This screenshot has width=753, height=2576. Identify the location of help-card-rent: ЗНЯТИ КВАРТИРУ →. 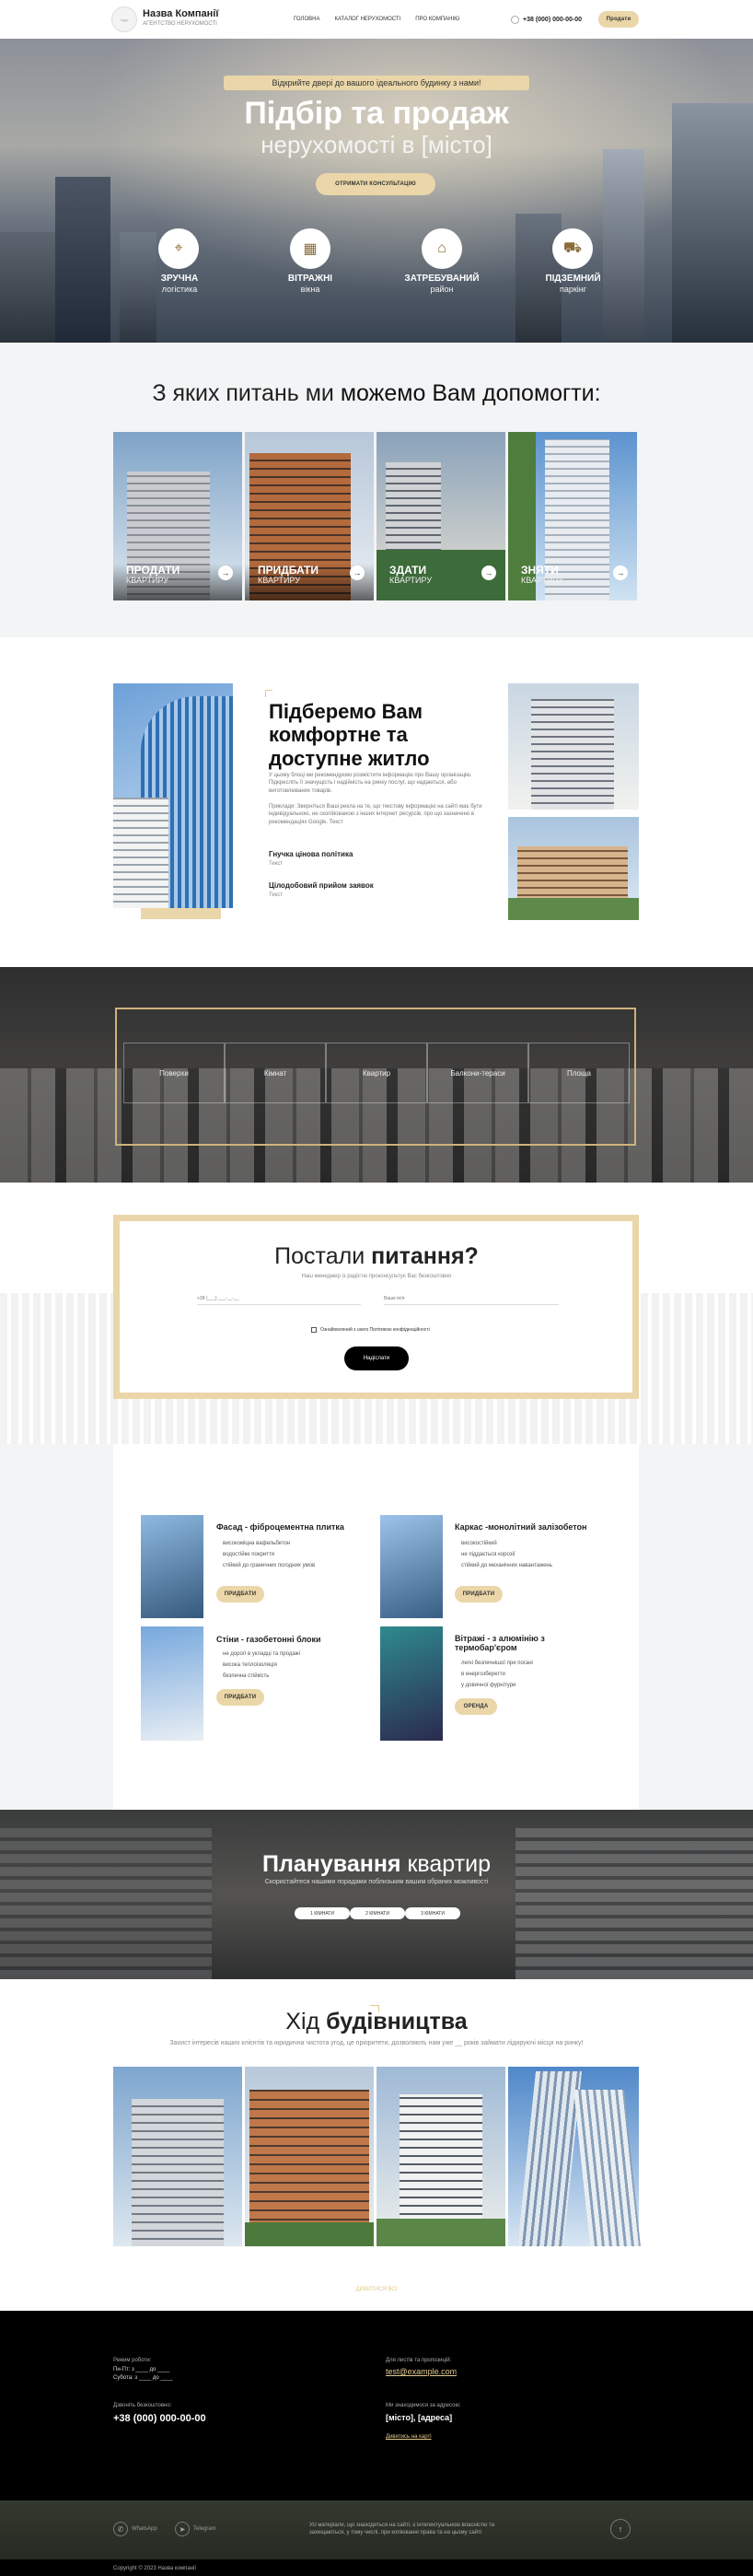
(572, 516).